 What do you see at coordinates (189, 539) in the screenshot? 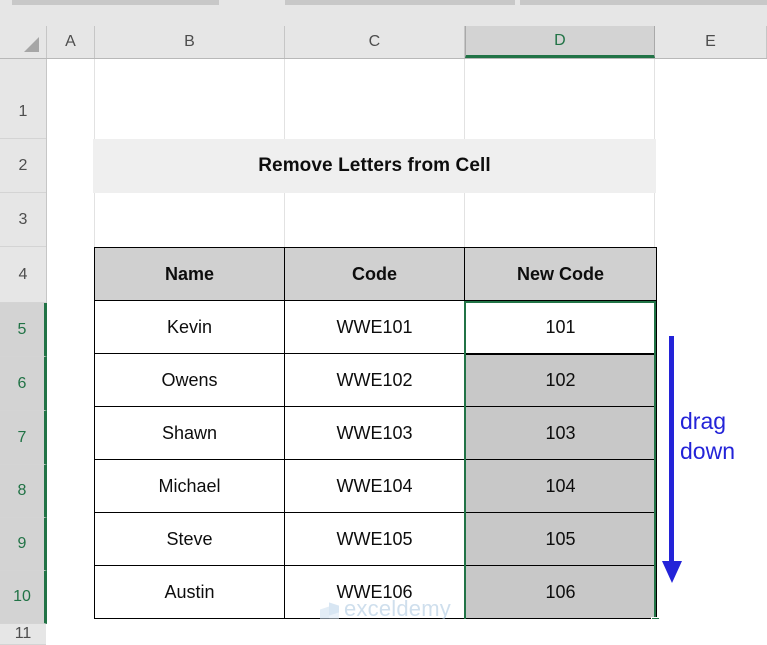
I see `cell-name: Steve` at bounding box center [189, 539].